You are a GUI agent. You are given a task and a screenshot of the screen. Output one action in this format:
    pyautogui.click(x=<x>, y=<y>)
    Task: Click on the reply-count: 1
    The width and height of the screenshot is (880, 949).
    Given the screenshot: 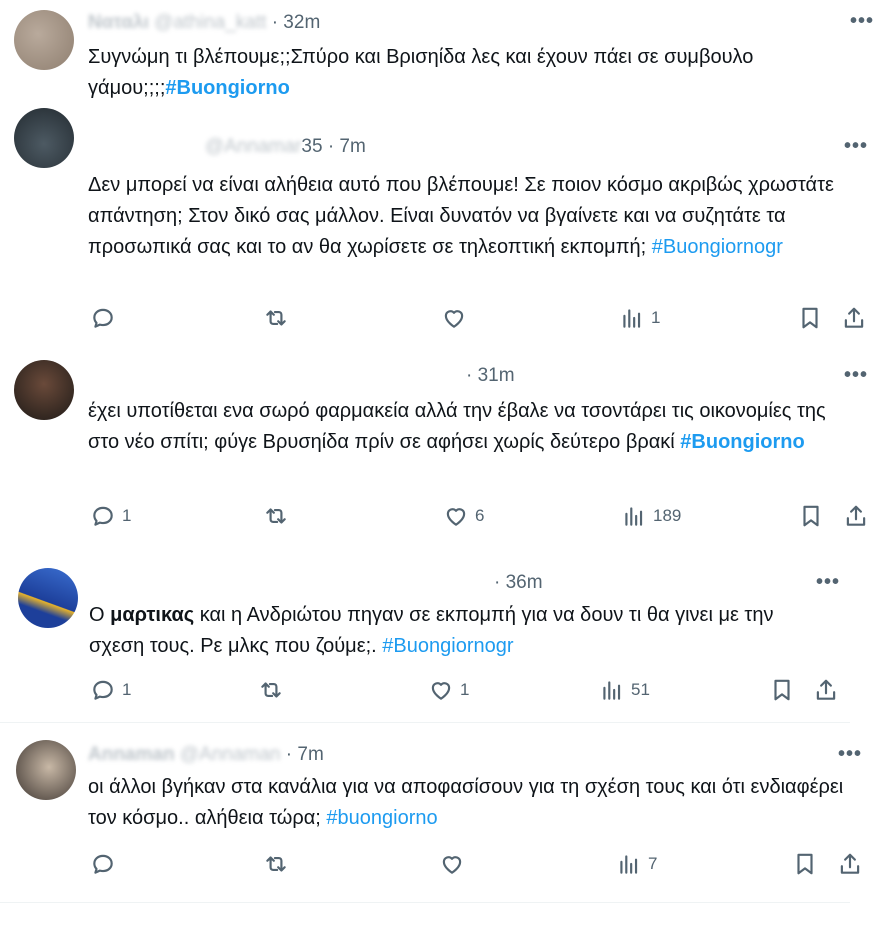 What is the action you would take?
    pyautogui.click(x=127, y=689)
    